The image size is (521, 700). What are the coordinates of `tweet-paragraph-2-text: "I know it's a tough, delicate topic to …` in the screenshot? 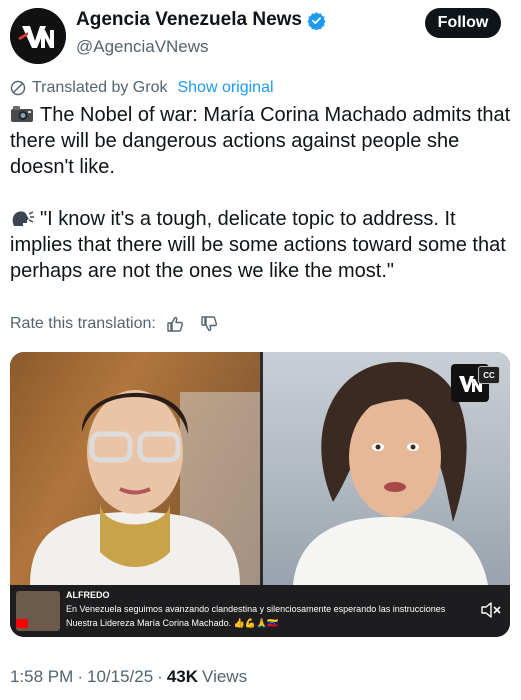 It's located at (258, 245).